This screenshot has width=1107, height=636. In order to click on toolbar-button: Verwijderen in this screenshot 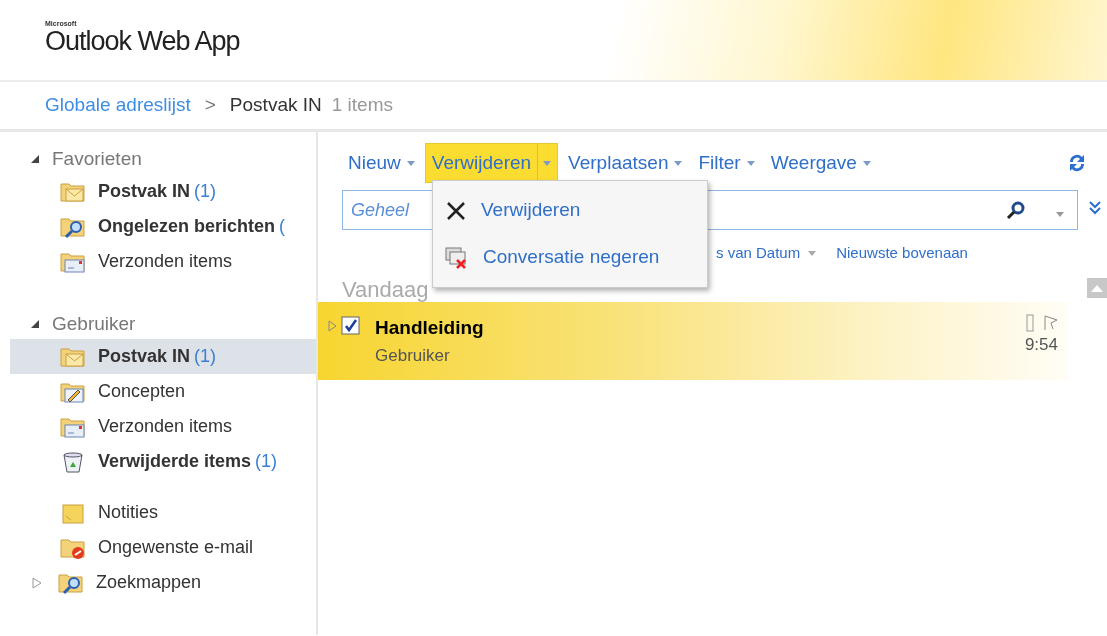, I will do `click(491, 163)`.